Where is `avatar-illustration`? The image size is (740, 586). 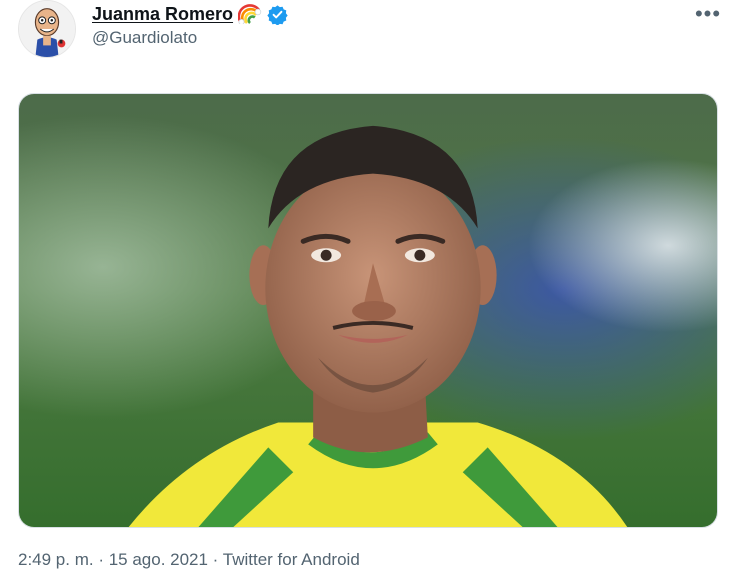 avatar-illustration is located at coordinates (47, 29).